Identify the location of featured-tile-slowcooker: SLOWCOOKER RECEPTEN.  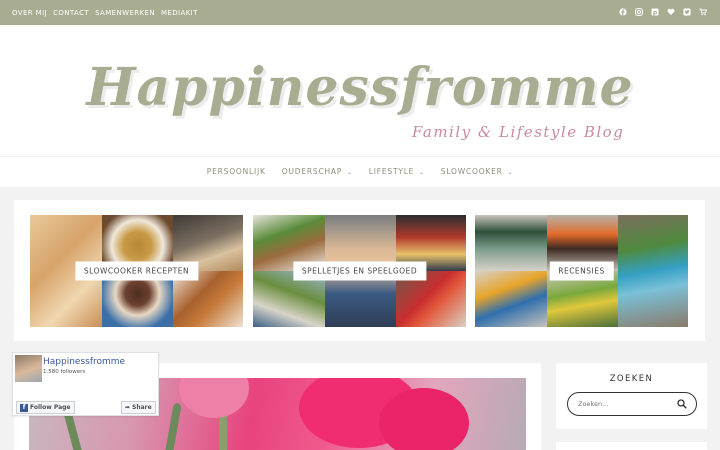
(136, 271).